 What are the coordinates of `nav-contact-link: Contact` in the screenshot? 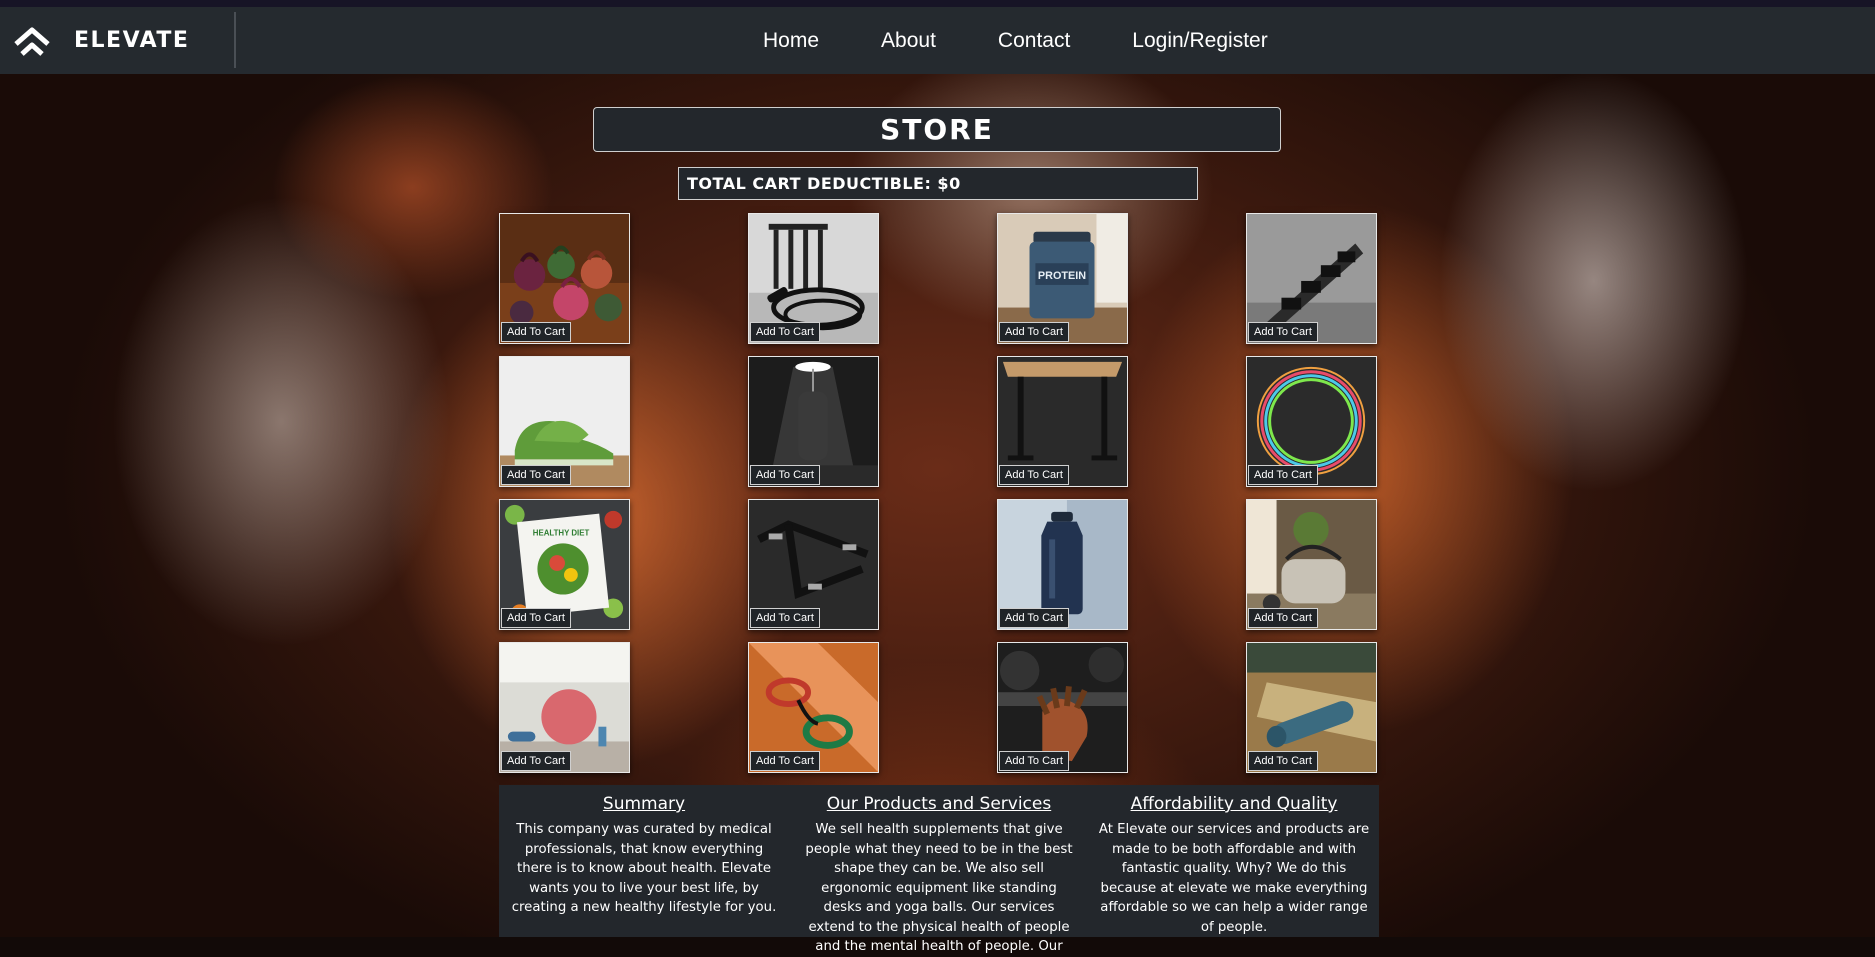 It's located at (1034, 41).